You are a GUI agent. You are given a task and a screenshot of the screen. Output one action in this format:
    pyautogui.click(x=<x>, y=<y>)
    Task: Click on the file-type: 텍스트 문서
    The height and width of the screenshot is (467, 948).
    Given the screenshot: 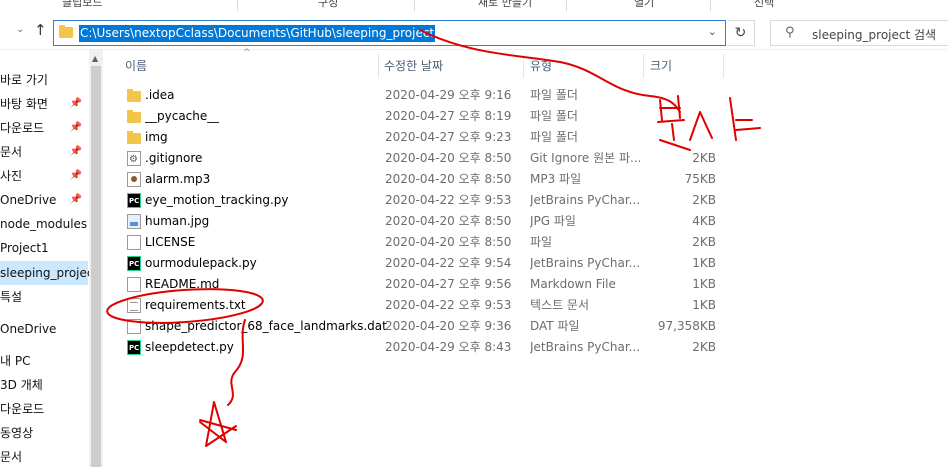 What is the action you would take?
    pyautogui.click(x=560, y=305)
    